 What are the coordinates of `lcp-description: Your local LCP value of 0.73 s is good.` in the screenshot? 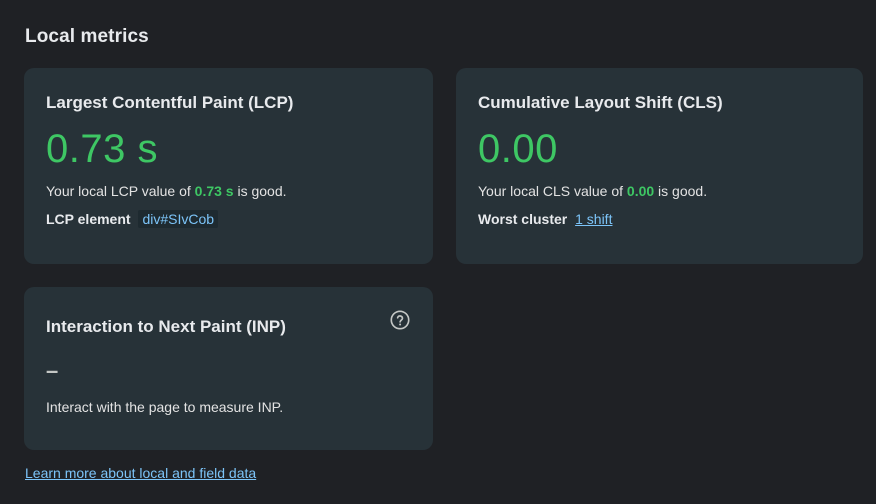 It's located at (228, 191).